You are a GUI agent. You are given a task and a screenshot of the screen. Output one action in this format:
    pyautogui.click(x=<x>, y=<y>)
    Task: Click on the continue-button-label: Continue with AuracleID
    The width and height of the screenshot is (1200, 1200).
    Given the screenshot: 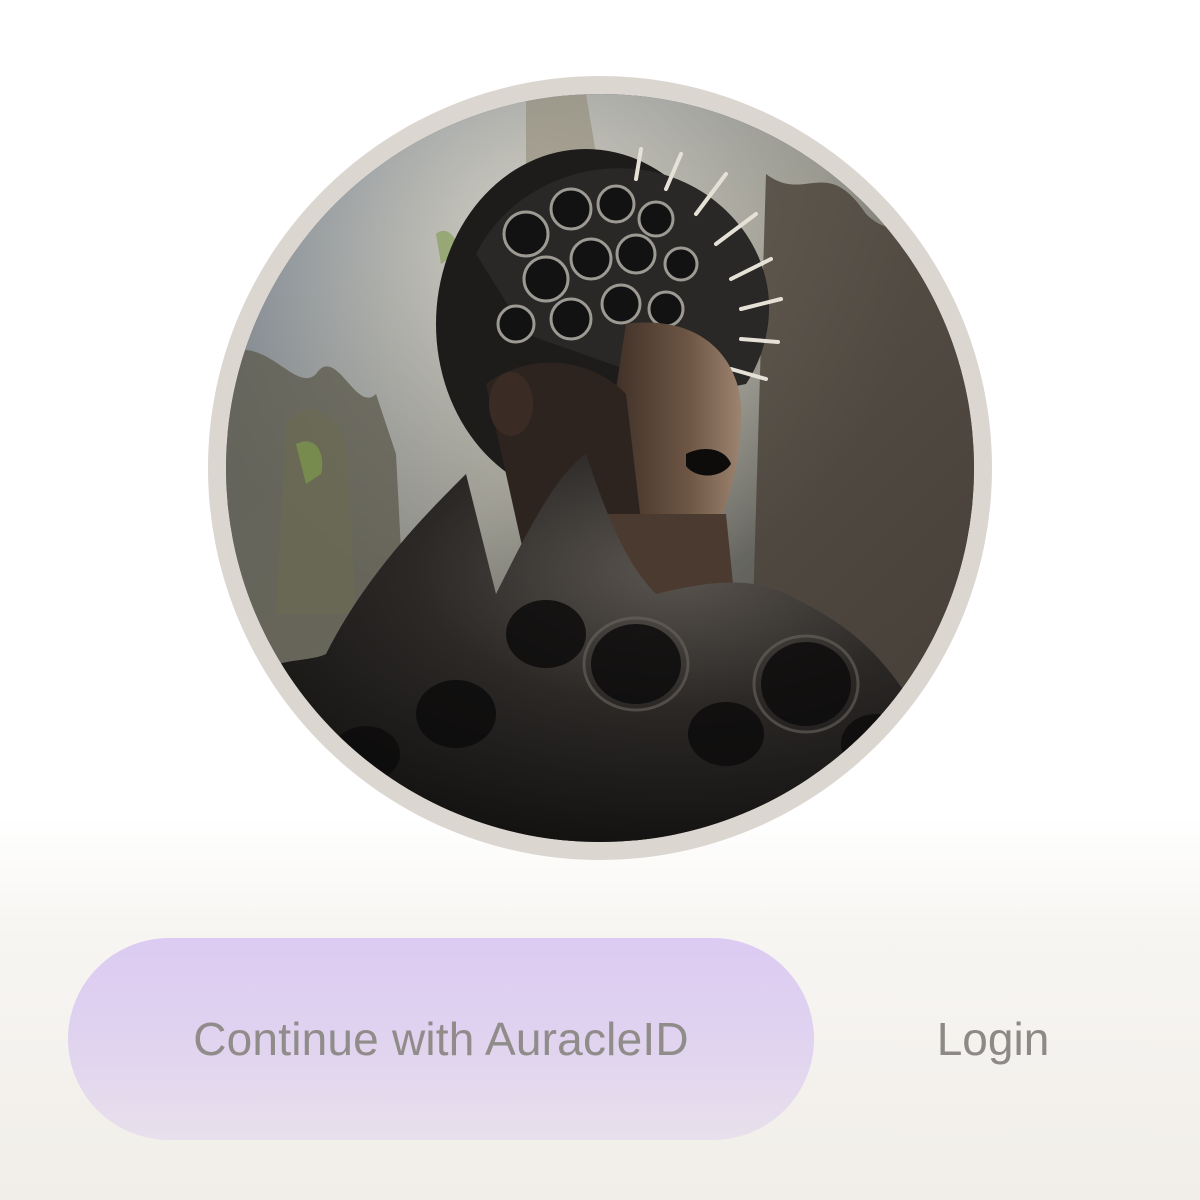 What is the action you would take?
    pyautogui.click(x=441, y=1039)
    